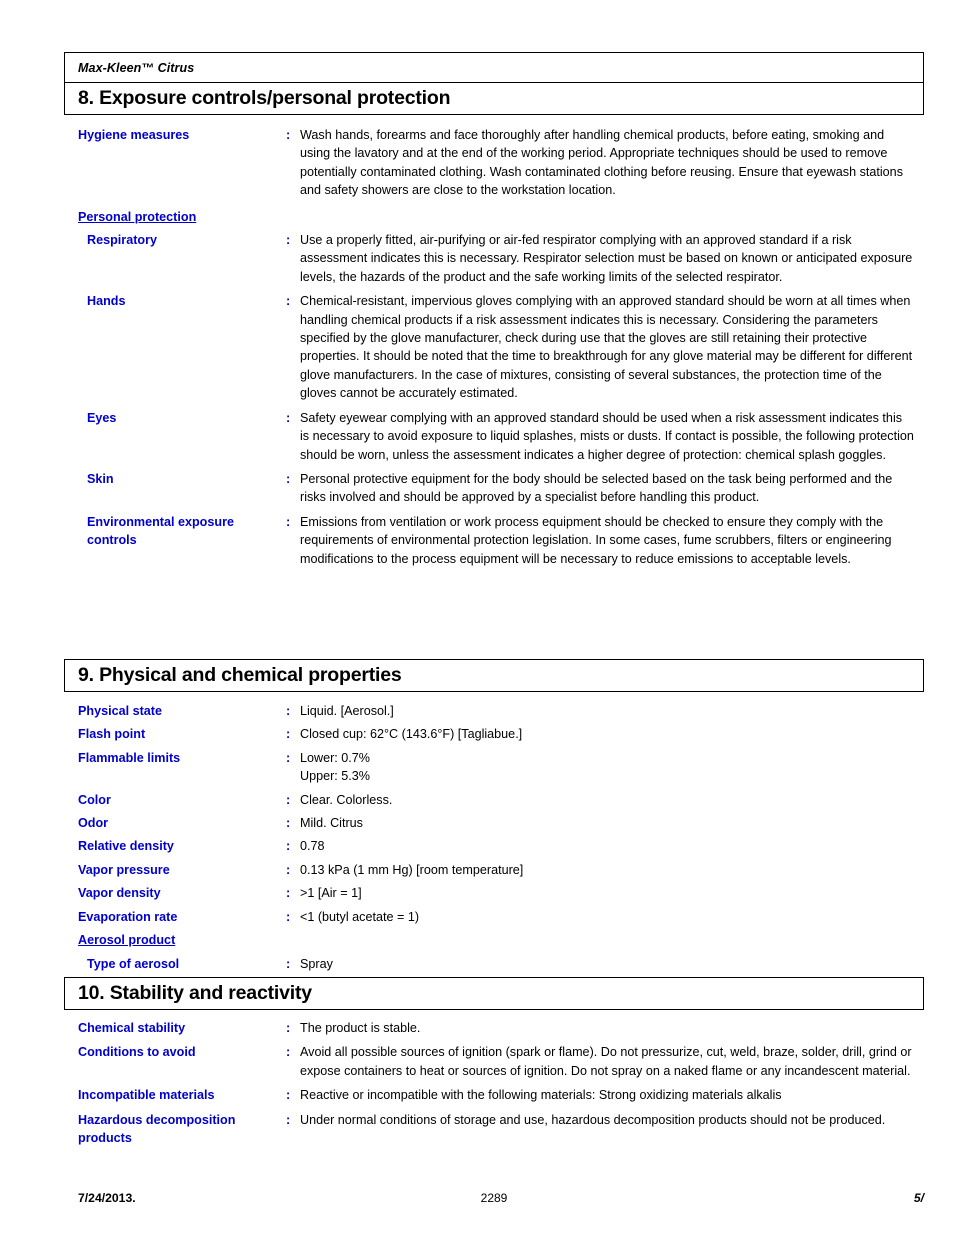  I want to click on value-odor: Mild. Citrus, so click(331, 823).